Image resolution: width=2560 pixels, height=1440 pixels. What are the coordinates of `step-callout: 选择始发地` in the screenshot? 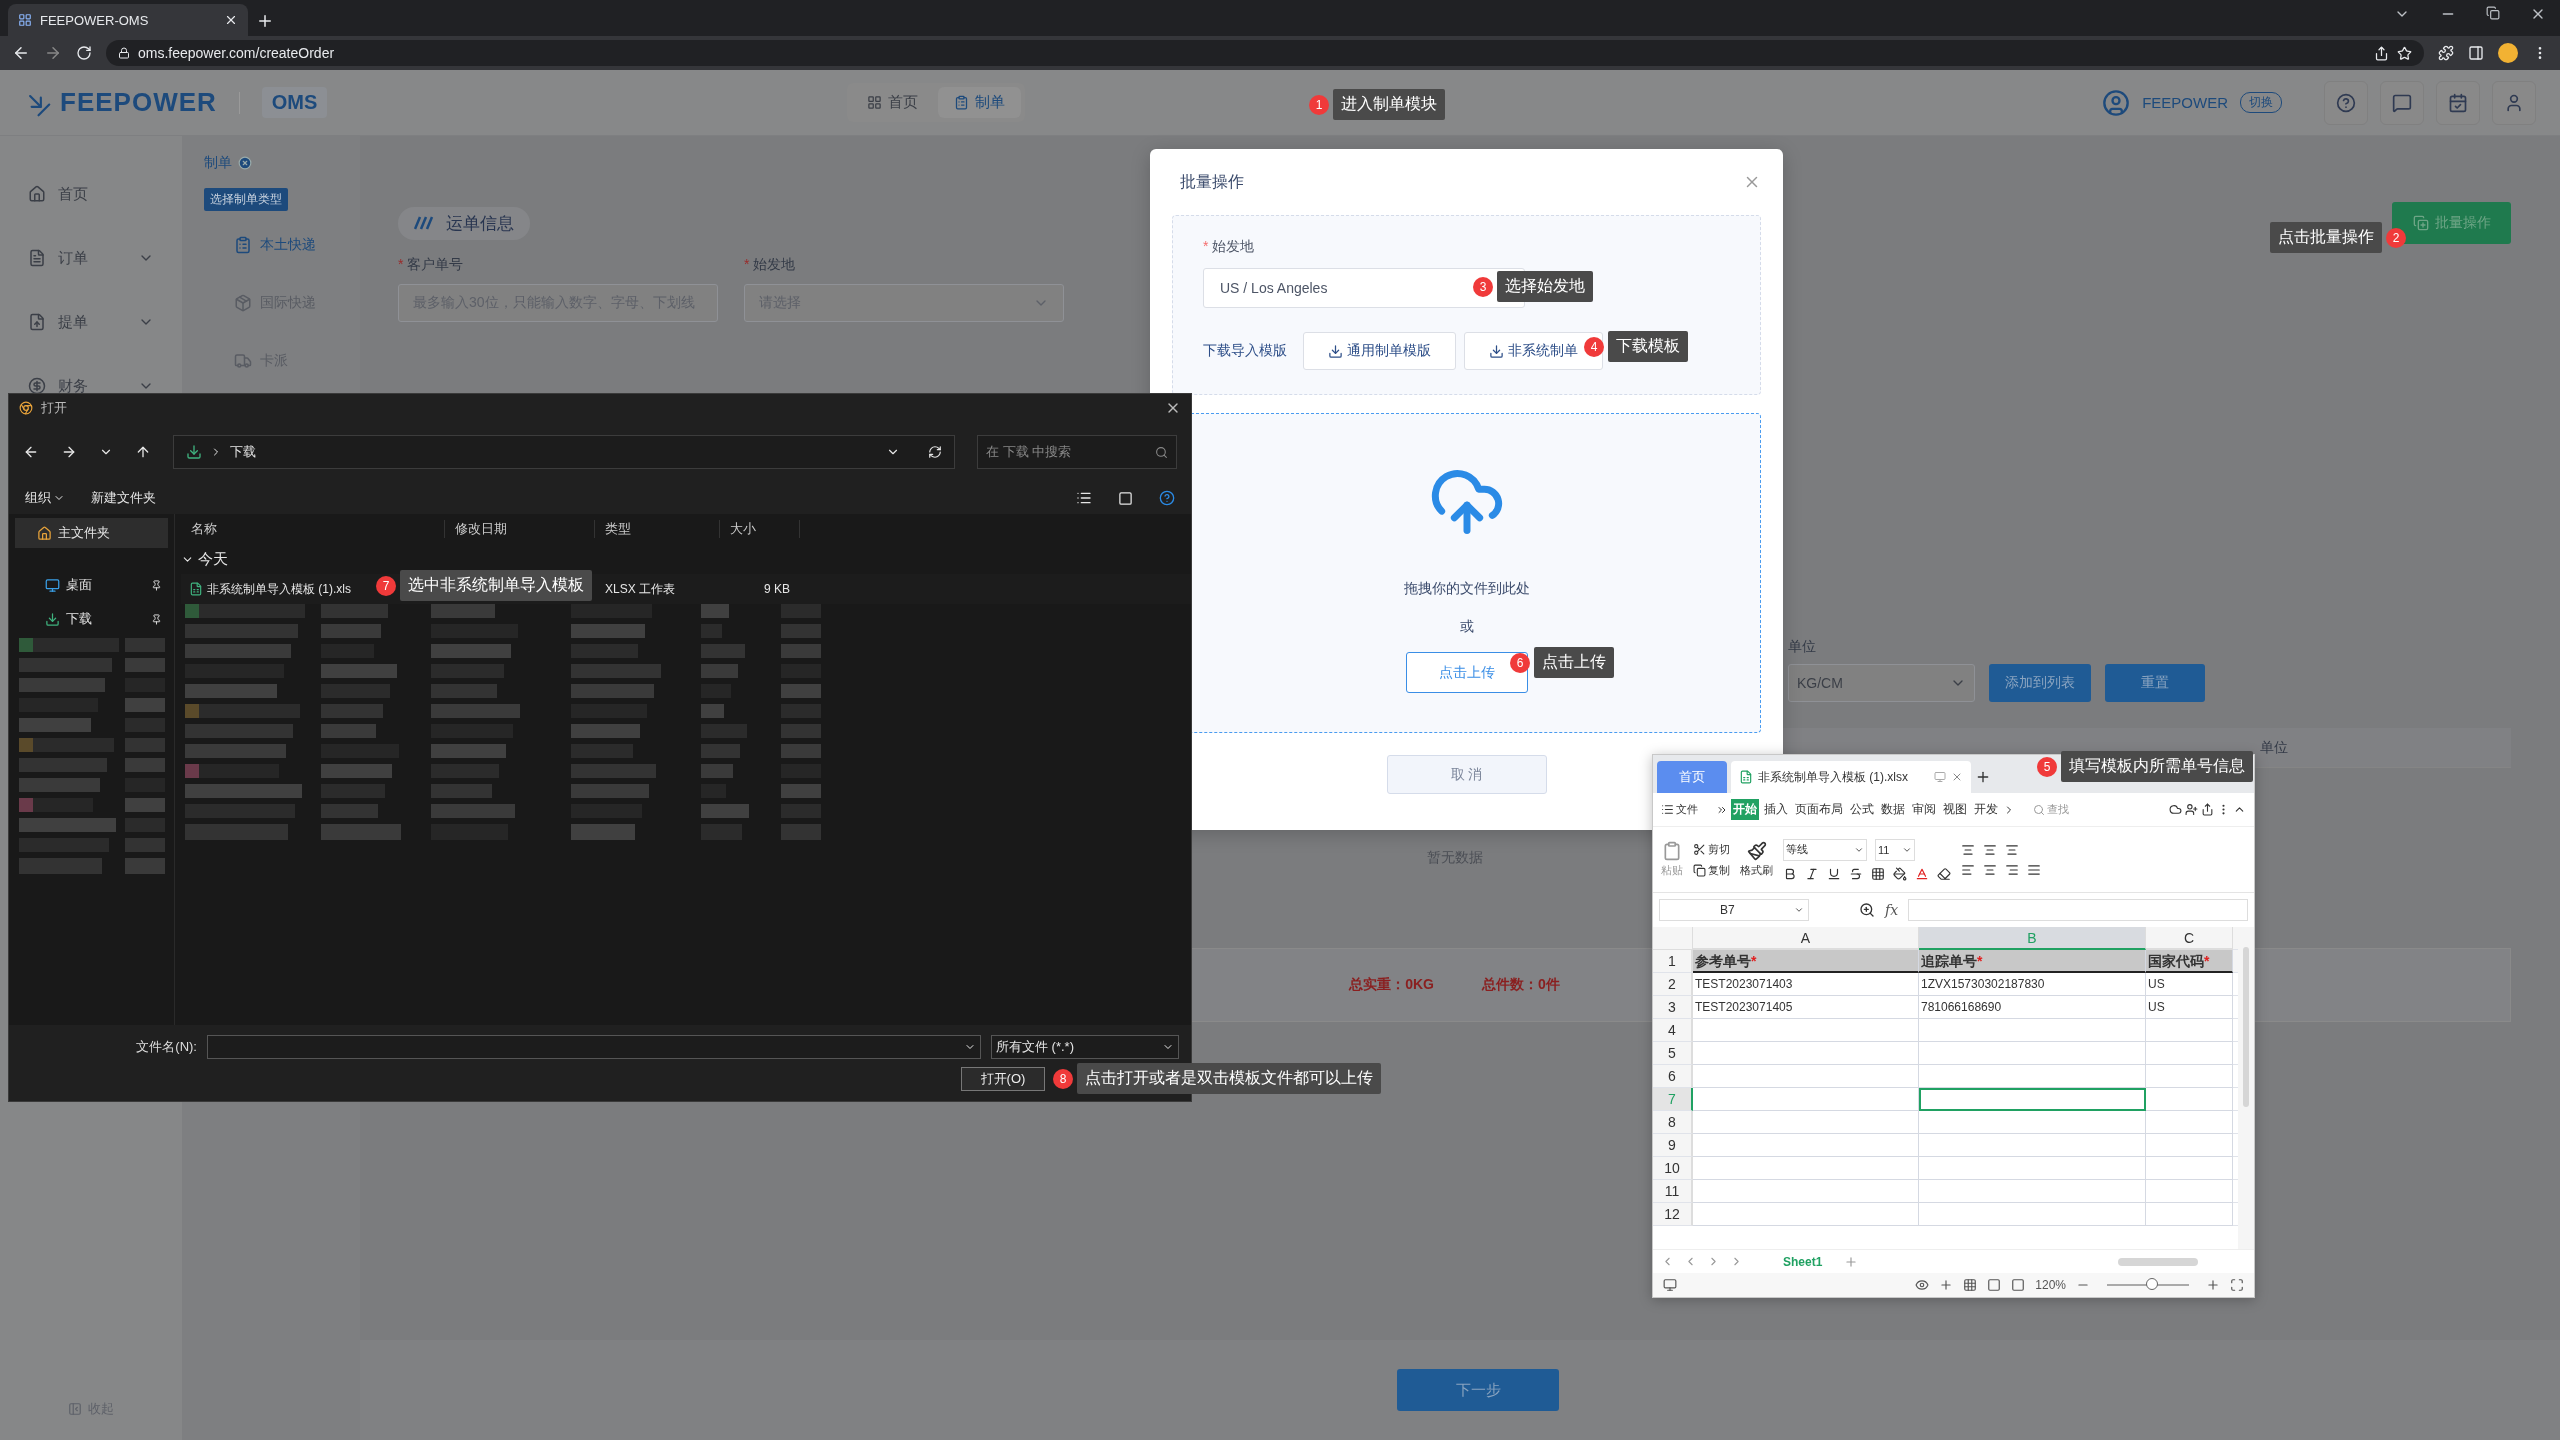 It's located at (1545, 286).